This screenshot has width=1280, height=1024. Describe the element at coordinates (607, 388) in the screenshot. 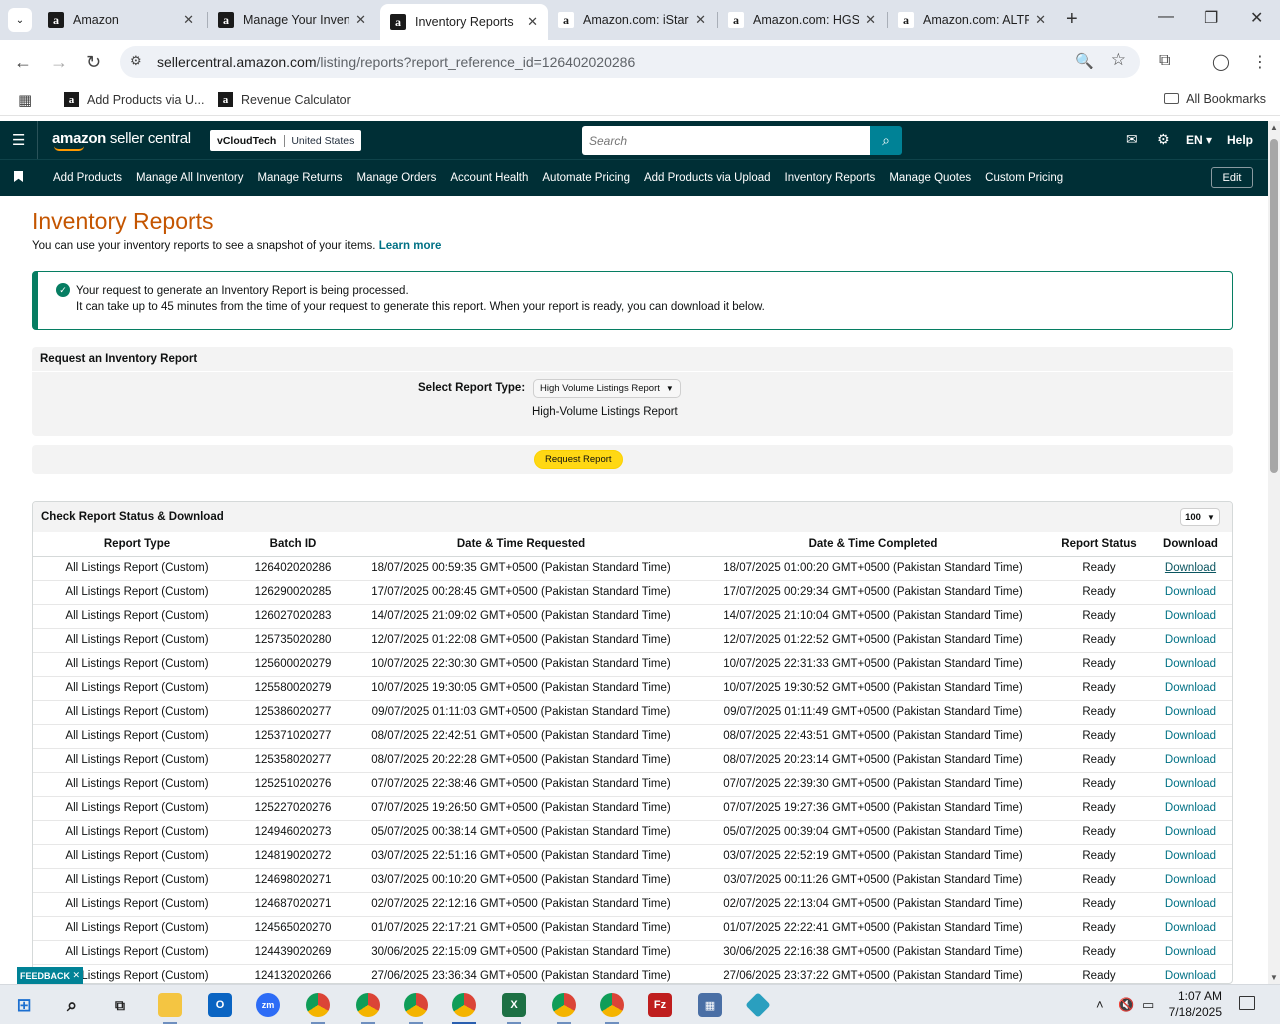

I see `report-type-select: High Volume Listings Report ▼` at that location.